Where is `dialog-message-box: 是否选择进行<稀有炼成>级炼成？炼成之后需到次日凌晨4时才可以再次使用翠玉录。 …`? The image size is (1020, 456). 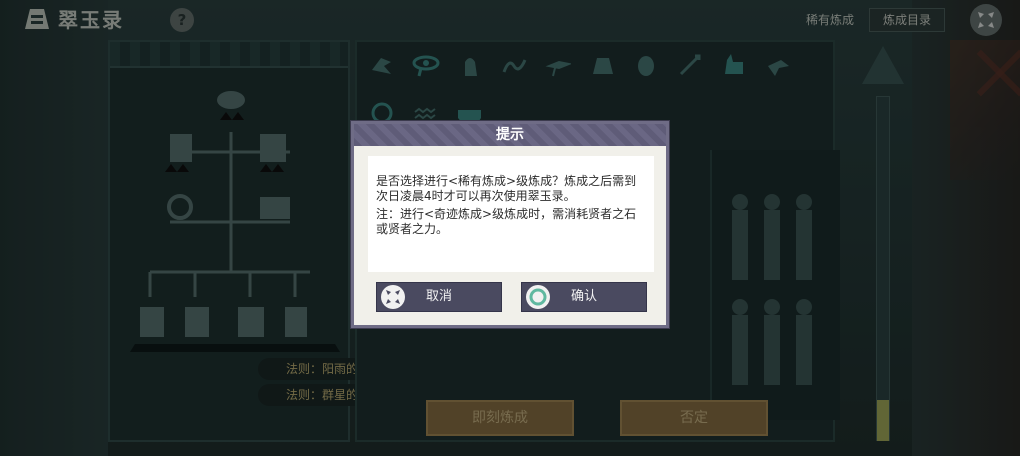
dialog-message-box: 是否选择进行<稀有炼成>级炼成？炼成之后需到次日凌晨4时才可以再次使用翠玉录。 … is located at coordinates (511, 214).